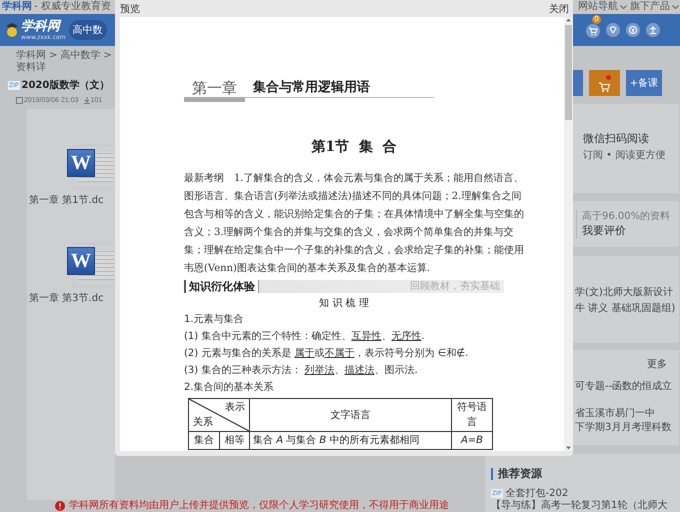  What do you see at coordinates (568, 72) in the screenshot?
I see `scroll-thumb` at bounding box center [568, 72].